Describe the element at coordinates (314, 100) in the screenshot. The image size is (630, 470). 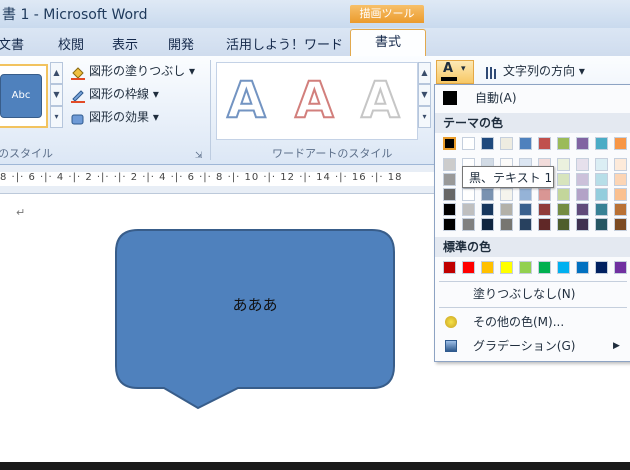
I see `wordart-style-outline-red: A` at that location.